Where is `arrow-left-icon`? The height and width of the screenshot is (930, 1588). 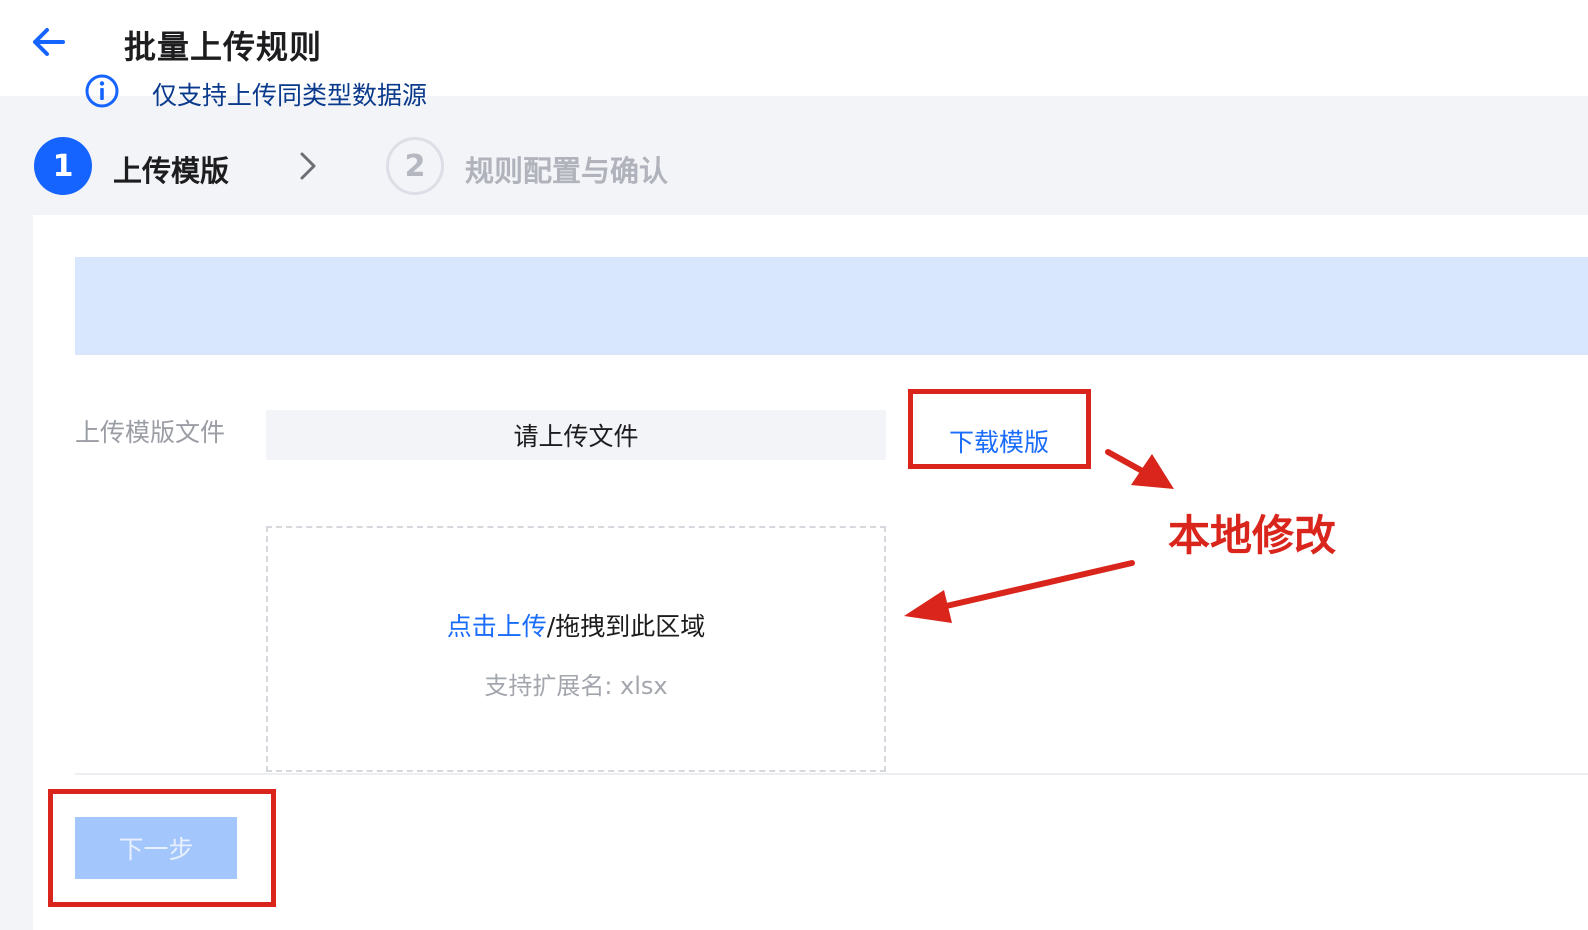 arrow-left-icon is located at coordinates (49, 42).